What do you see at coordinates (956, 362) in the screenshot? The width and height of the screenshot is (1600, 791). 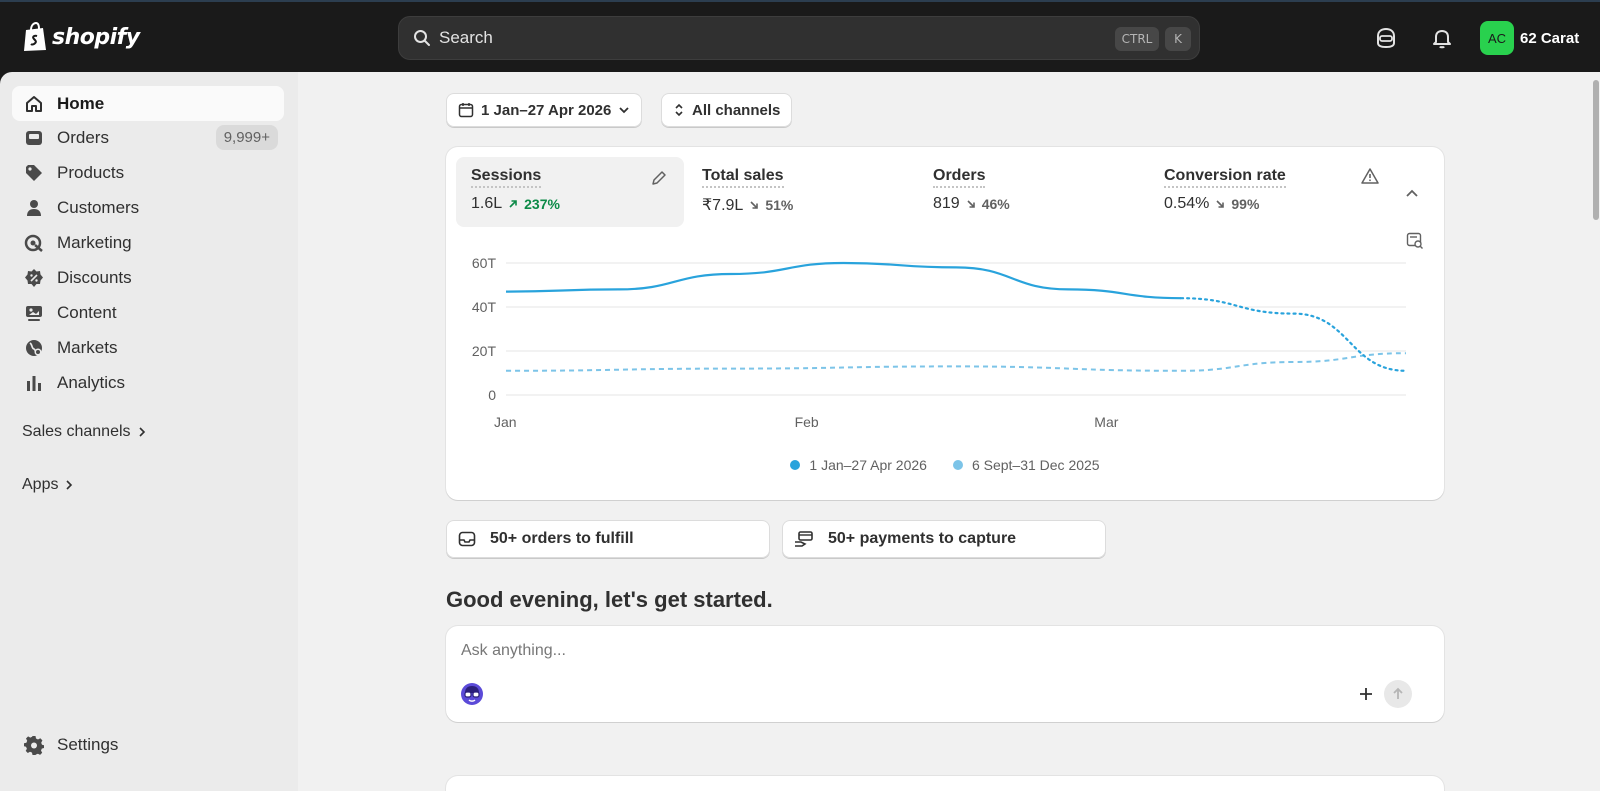 I see `series-line-comparison` at bounding box center [956, 362].